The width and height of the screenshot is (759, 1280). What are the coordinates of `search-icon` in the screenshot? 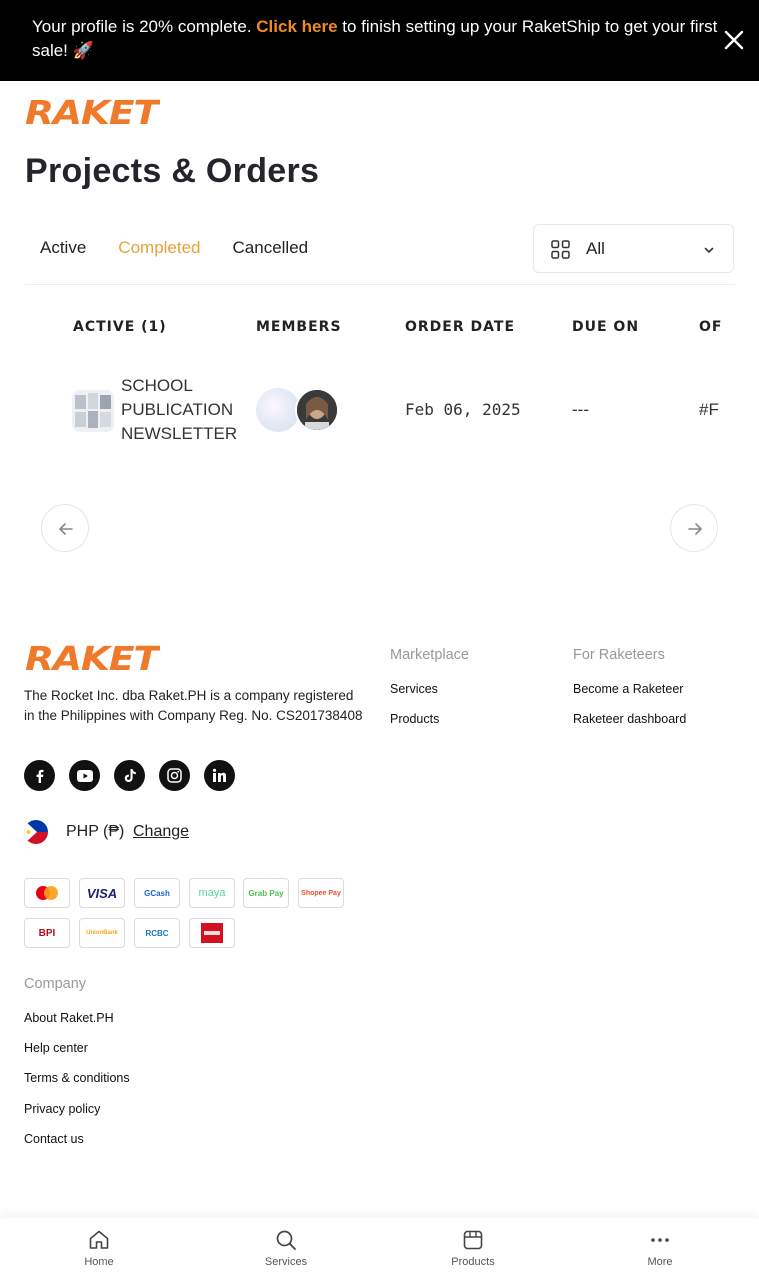 It's located at (286, 1240).